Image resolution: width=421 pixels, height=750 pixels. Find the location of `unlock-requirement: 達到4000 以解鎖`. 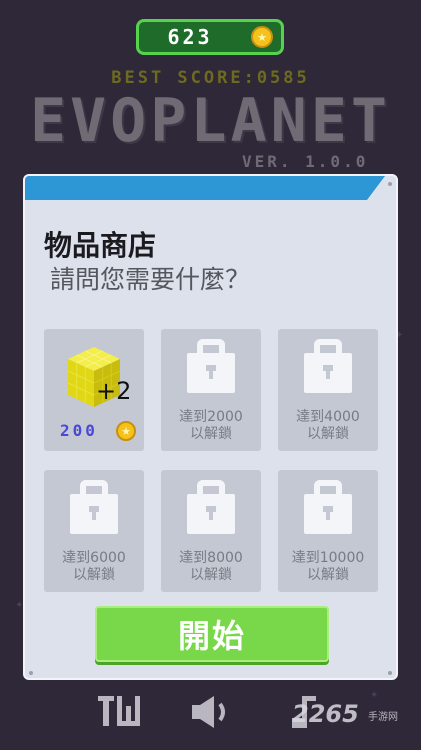

unlock-requirement: 達到4000 以解鎖 is located at coordinates (328, 426).